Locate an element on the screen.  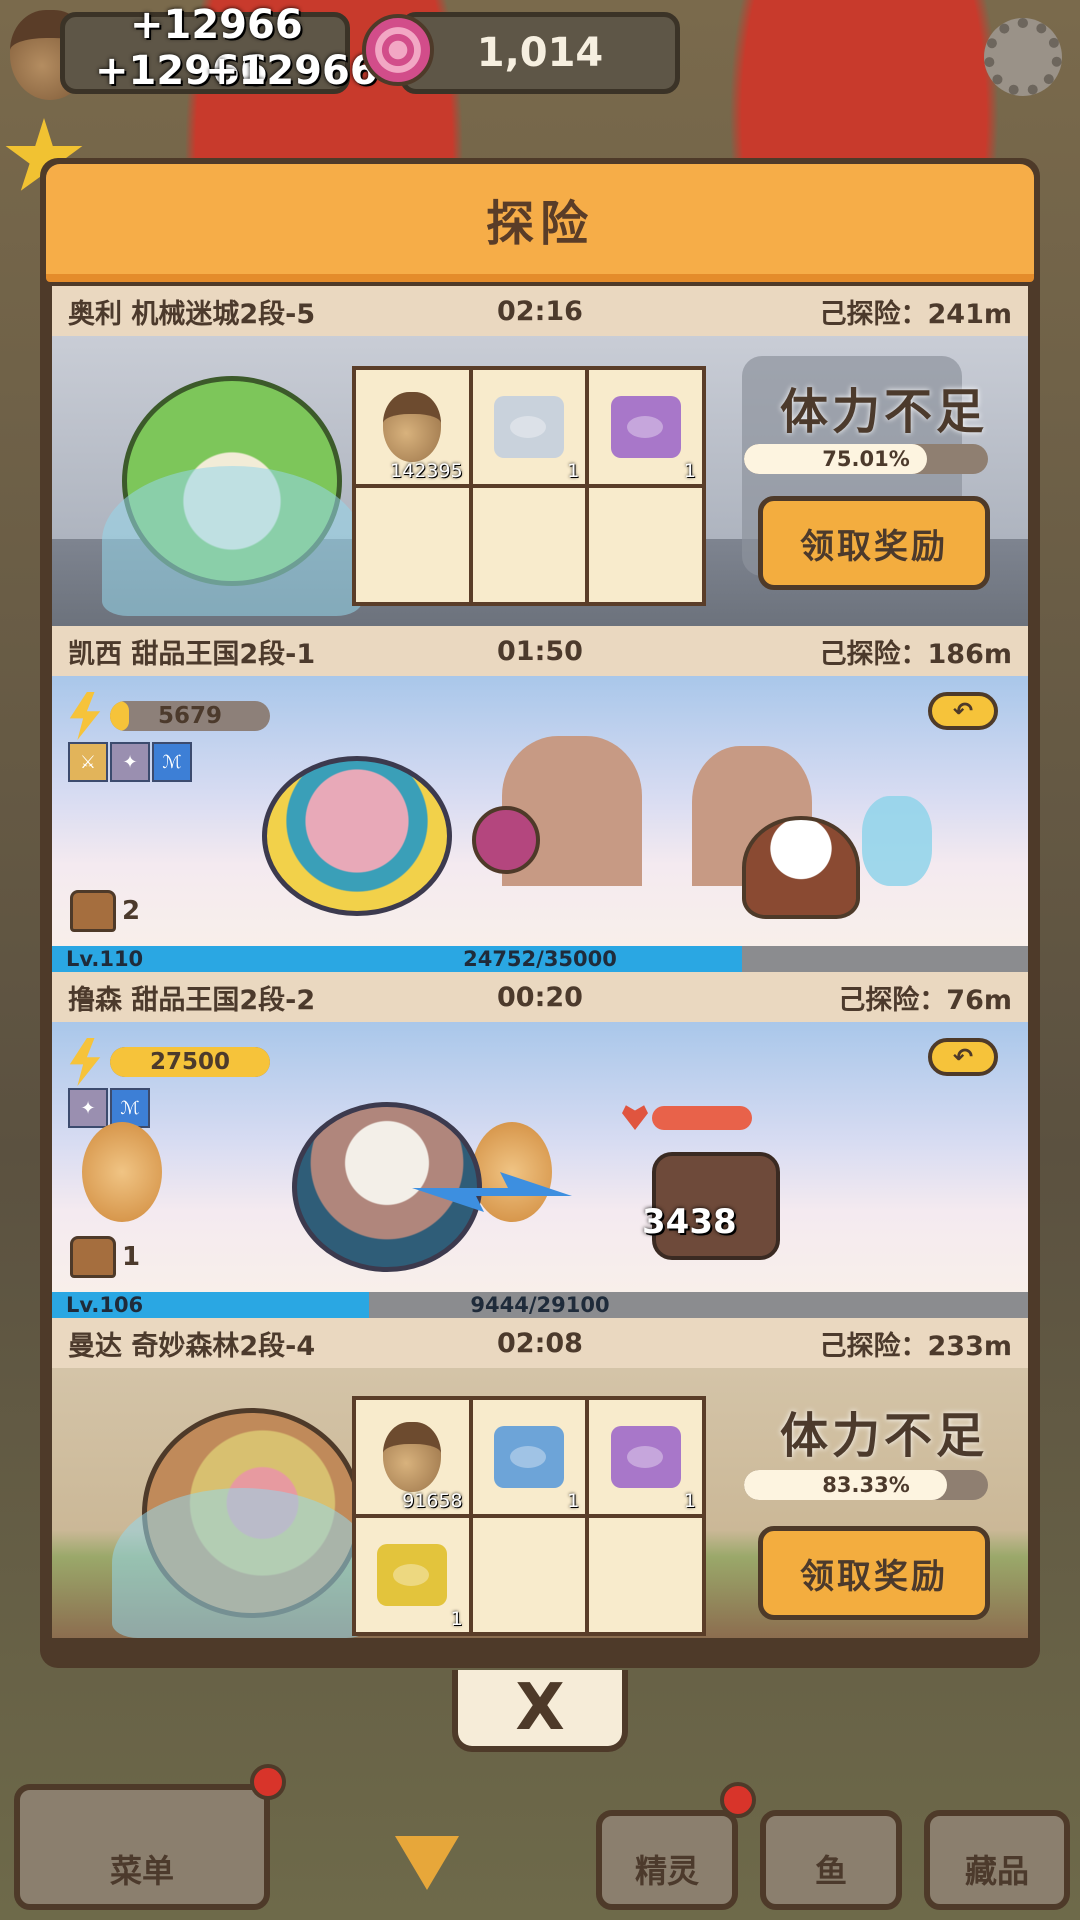
lollipop is located at coordinates (506, 840).